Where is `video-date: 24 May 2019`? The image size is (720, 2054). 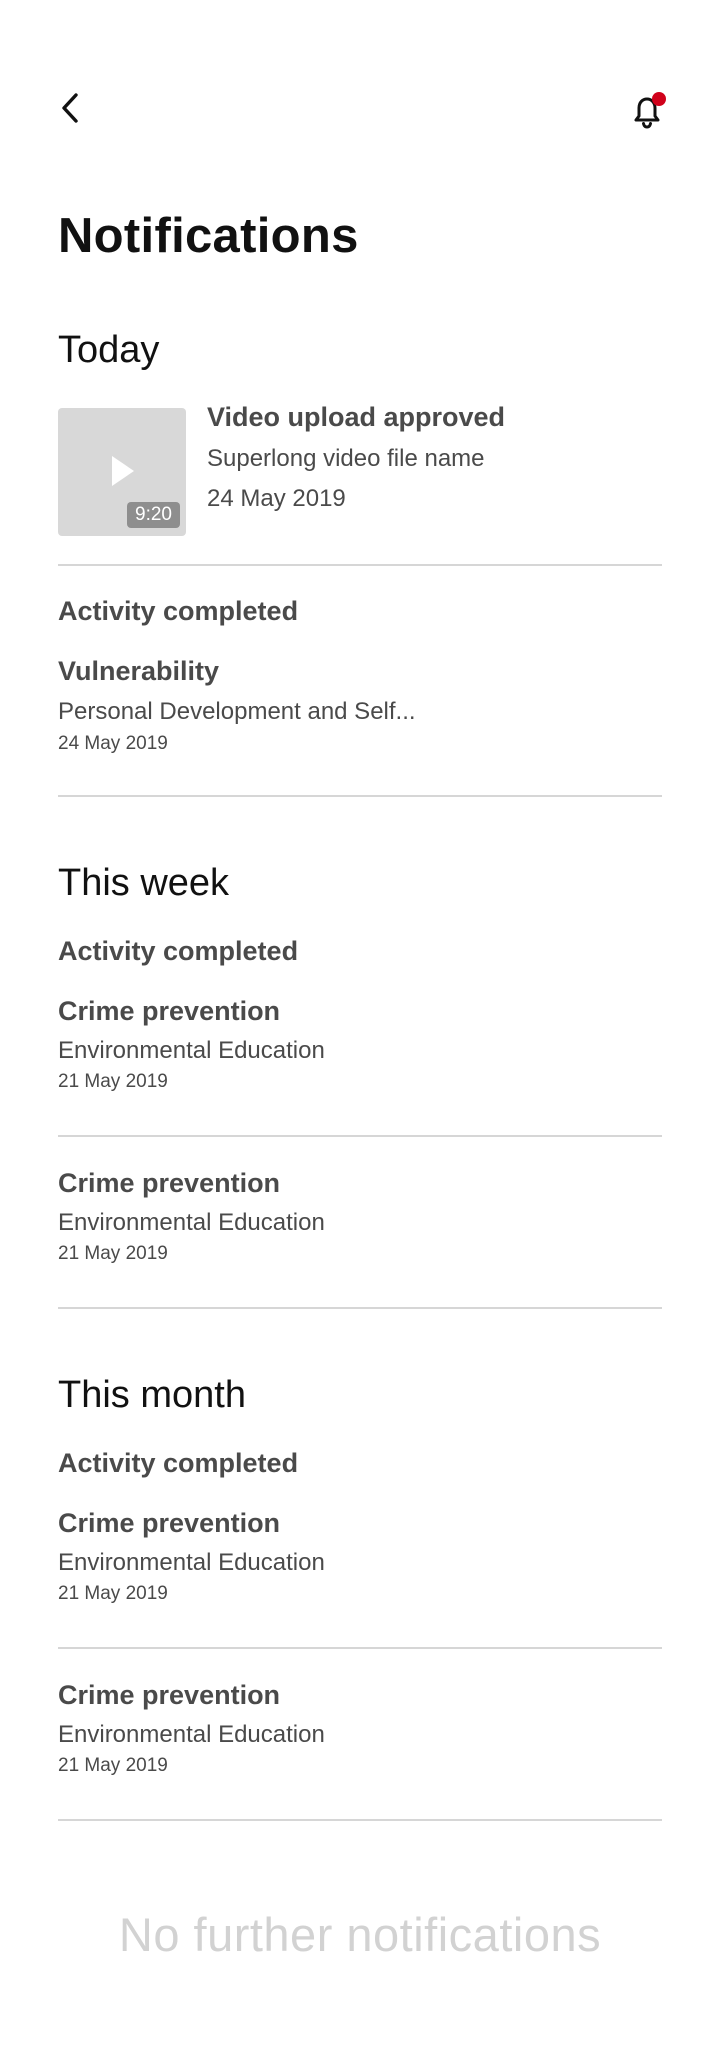 video-date: 24 May 2019 is located at coordinates (276, 498).